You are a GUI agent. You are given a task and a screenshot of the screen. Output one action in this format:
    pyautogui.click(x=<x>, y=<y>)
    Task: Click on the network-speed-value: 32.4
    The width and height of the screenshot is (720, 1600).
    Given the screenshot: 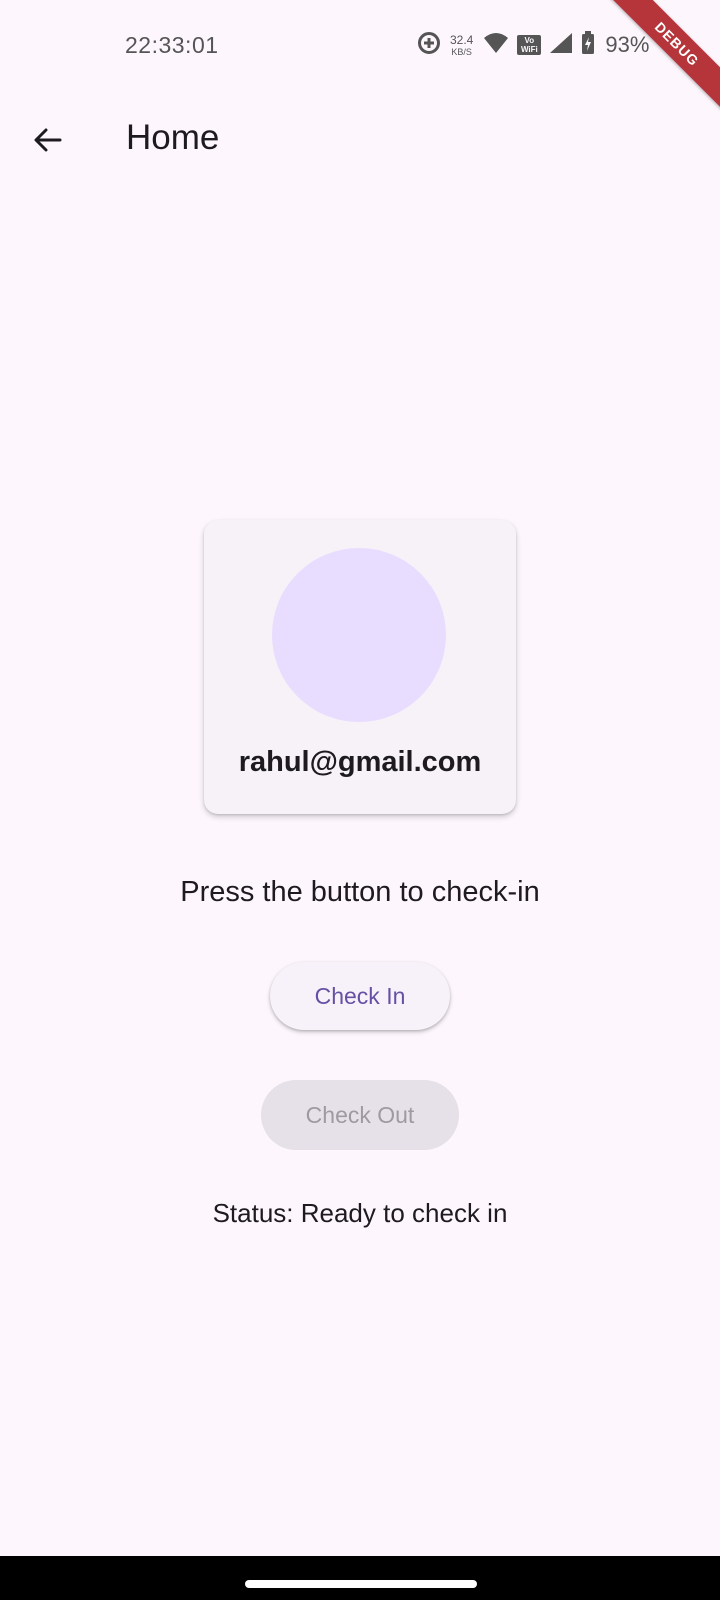 What is the action you would take?
    pyautogui.click(x=462, y=39)
    